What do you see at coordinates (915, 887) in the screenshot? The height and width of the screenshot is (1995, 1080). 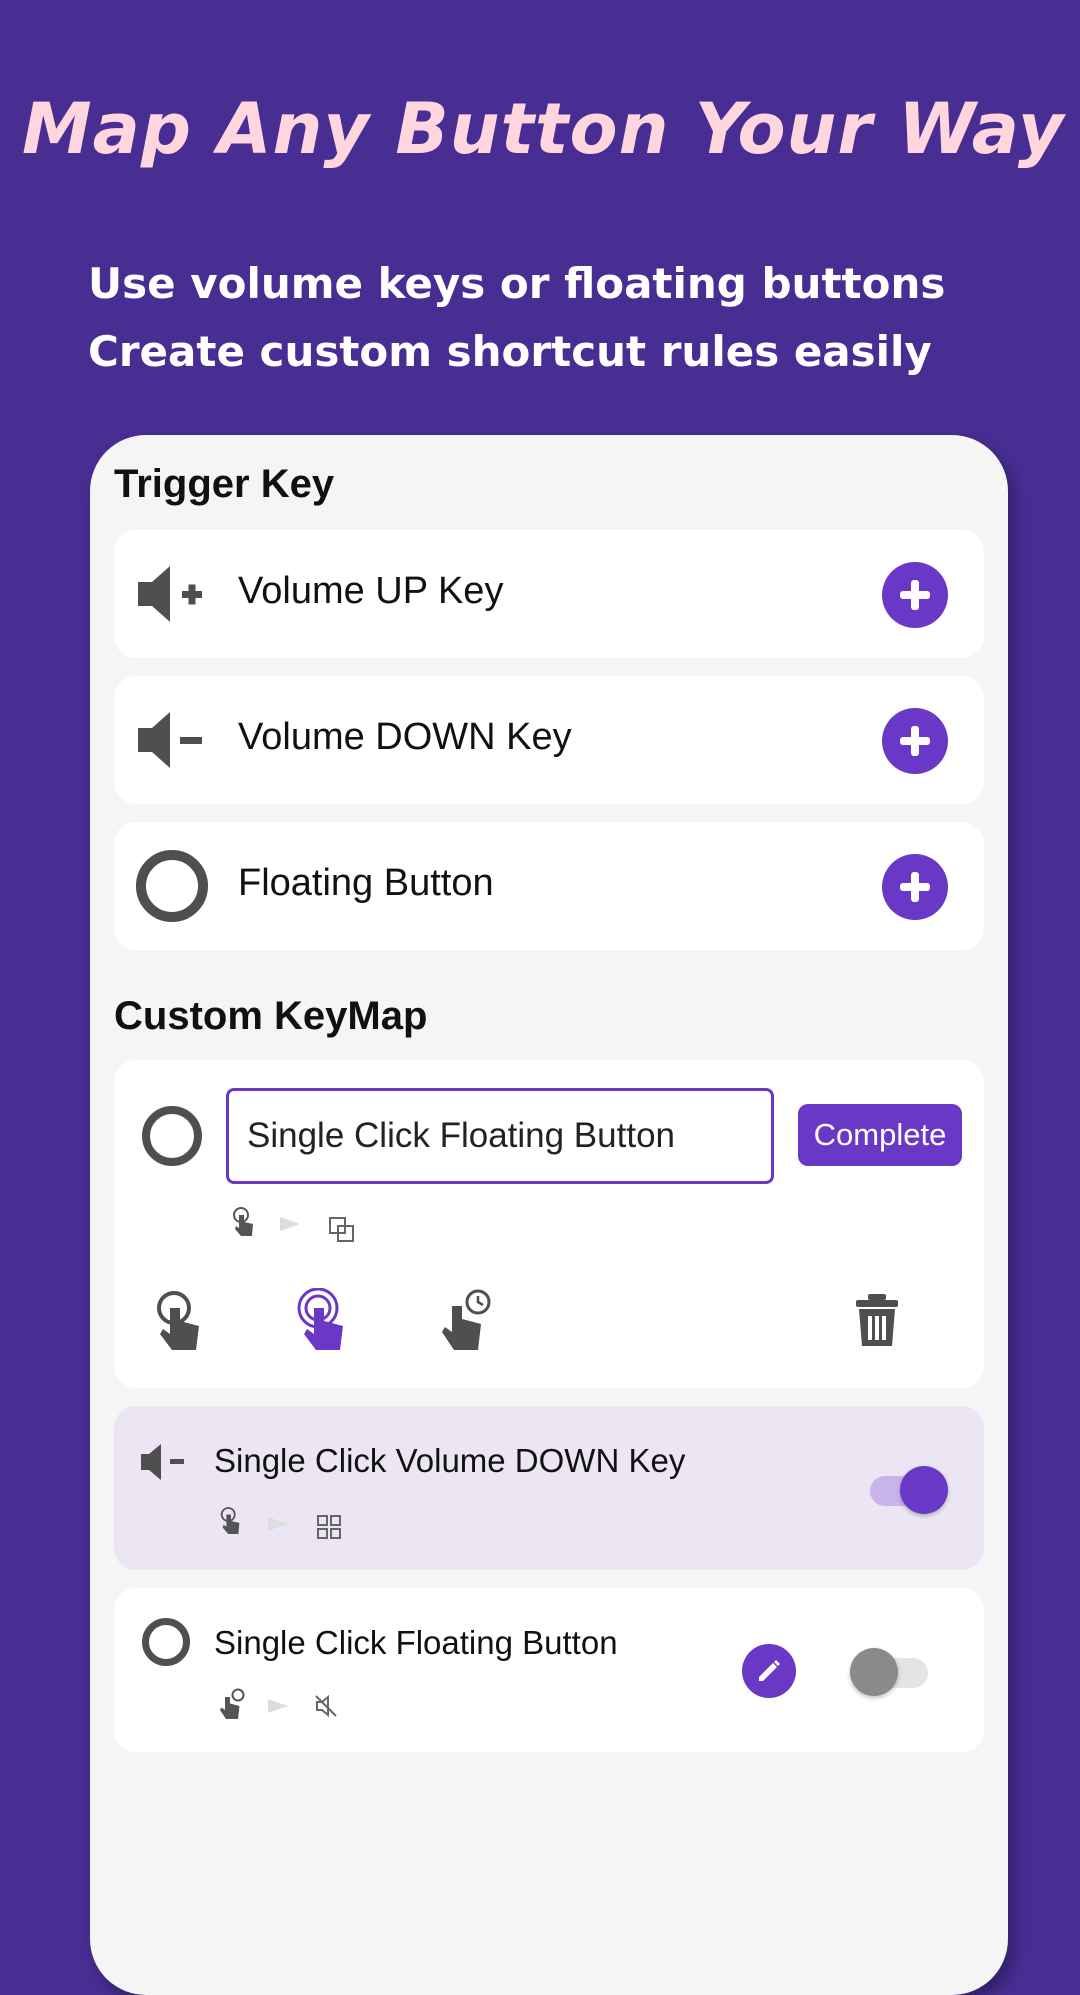 I see `add-floating-button-button` at bounding box center [915, 887].